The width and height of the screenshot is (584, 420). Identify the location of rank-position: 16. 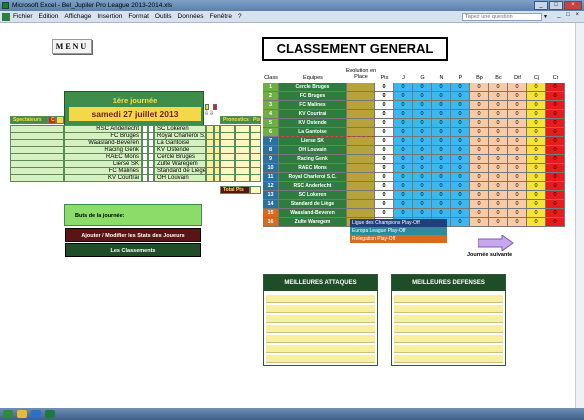
(271, 222).